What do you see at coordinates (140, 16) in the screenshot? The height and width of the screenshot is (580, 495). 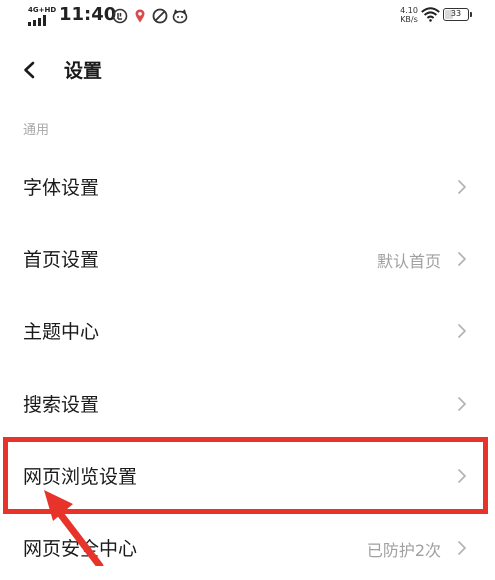 I see `location-pin-icon` at bounding box center [140, 16].